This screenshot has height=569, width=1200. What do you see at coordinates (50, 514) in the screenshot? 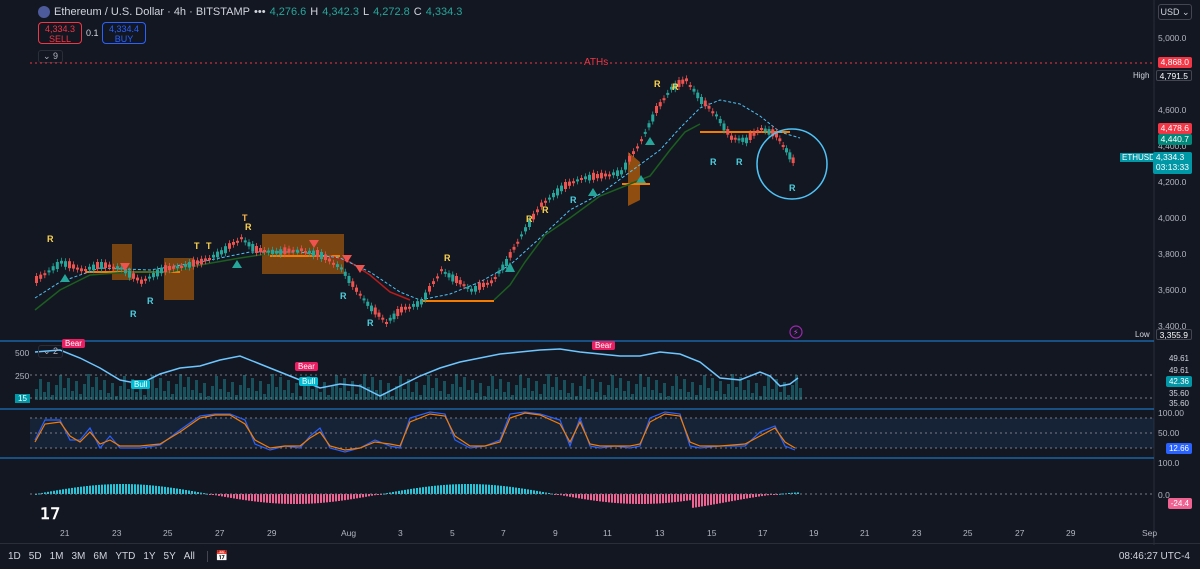
I see `tradingview-logo-icon: 𝟣𝟩` at bounding box center [50, 514].